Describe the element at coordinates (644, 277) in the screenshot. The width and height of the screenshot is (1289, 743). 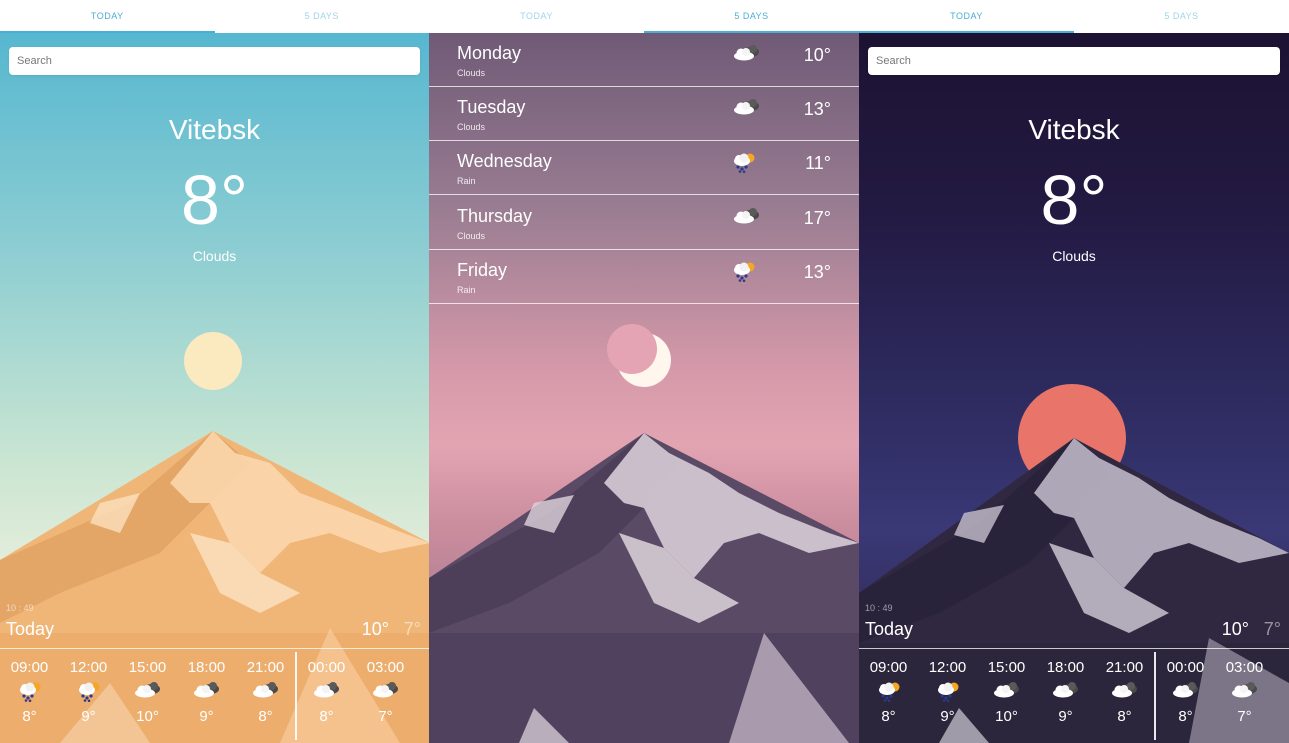
I see `day-row: Friday Rain 13°` at that location.